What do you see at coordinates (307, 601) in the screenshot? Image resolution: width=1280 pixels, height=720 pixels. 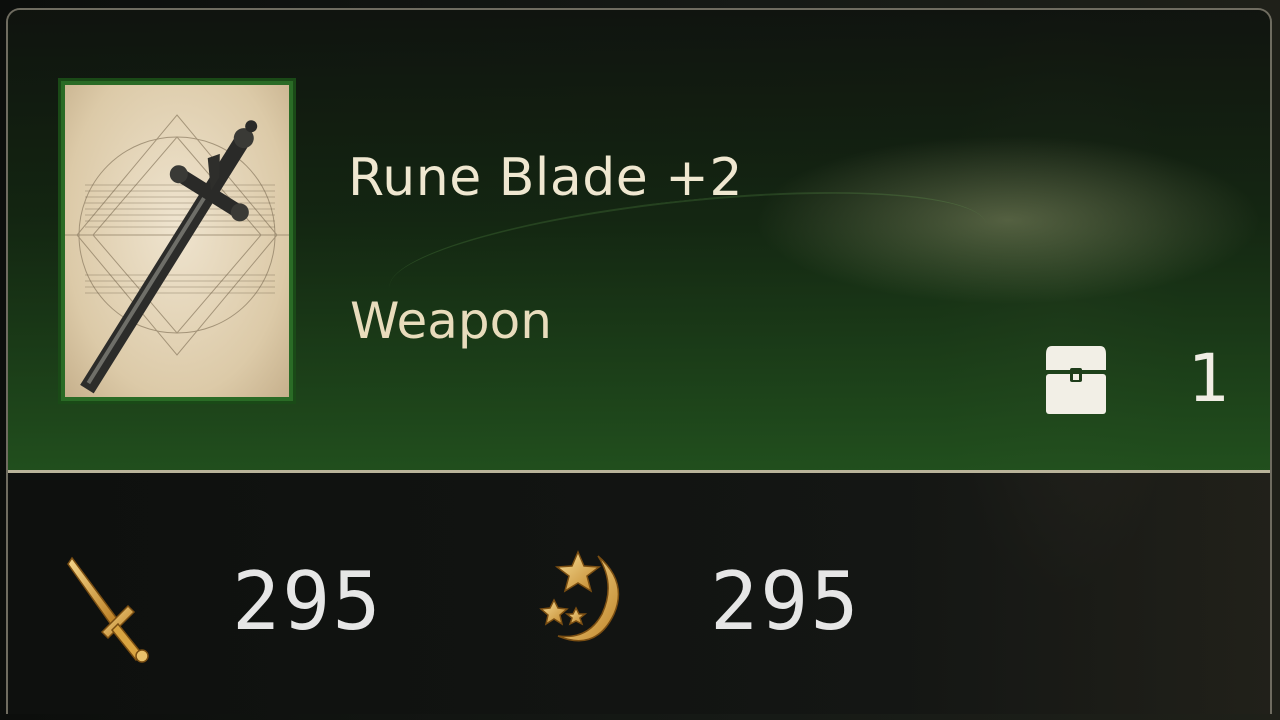 I see `attack-value: 295` at bounding box center [307, 601].